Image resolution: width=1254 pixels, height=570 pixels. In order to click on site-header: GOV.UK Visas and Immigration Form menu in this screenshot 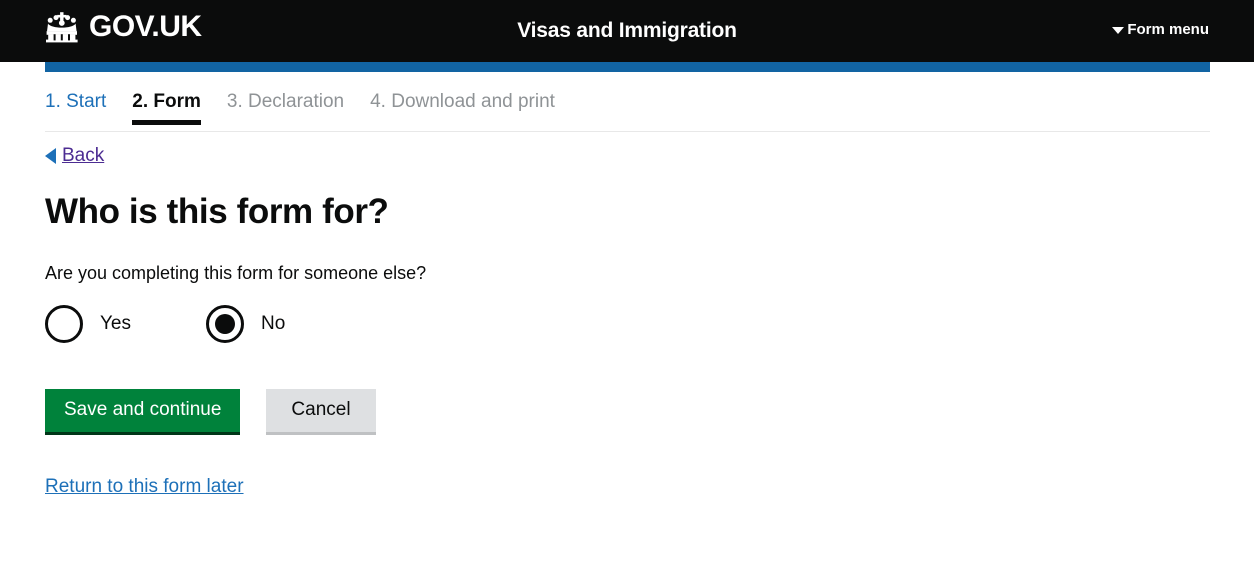, I will do `click(627, 31)`.